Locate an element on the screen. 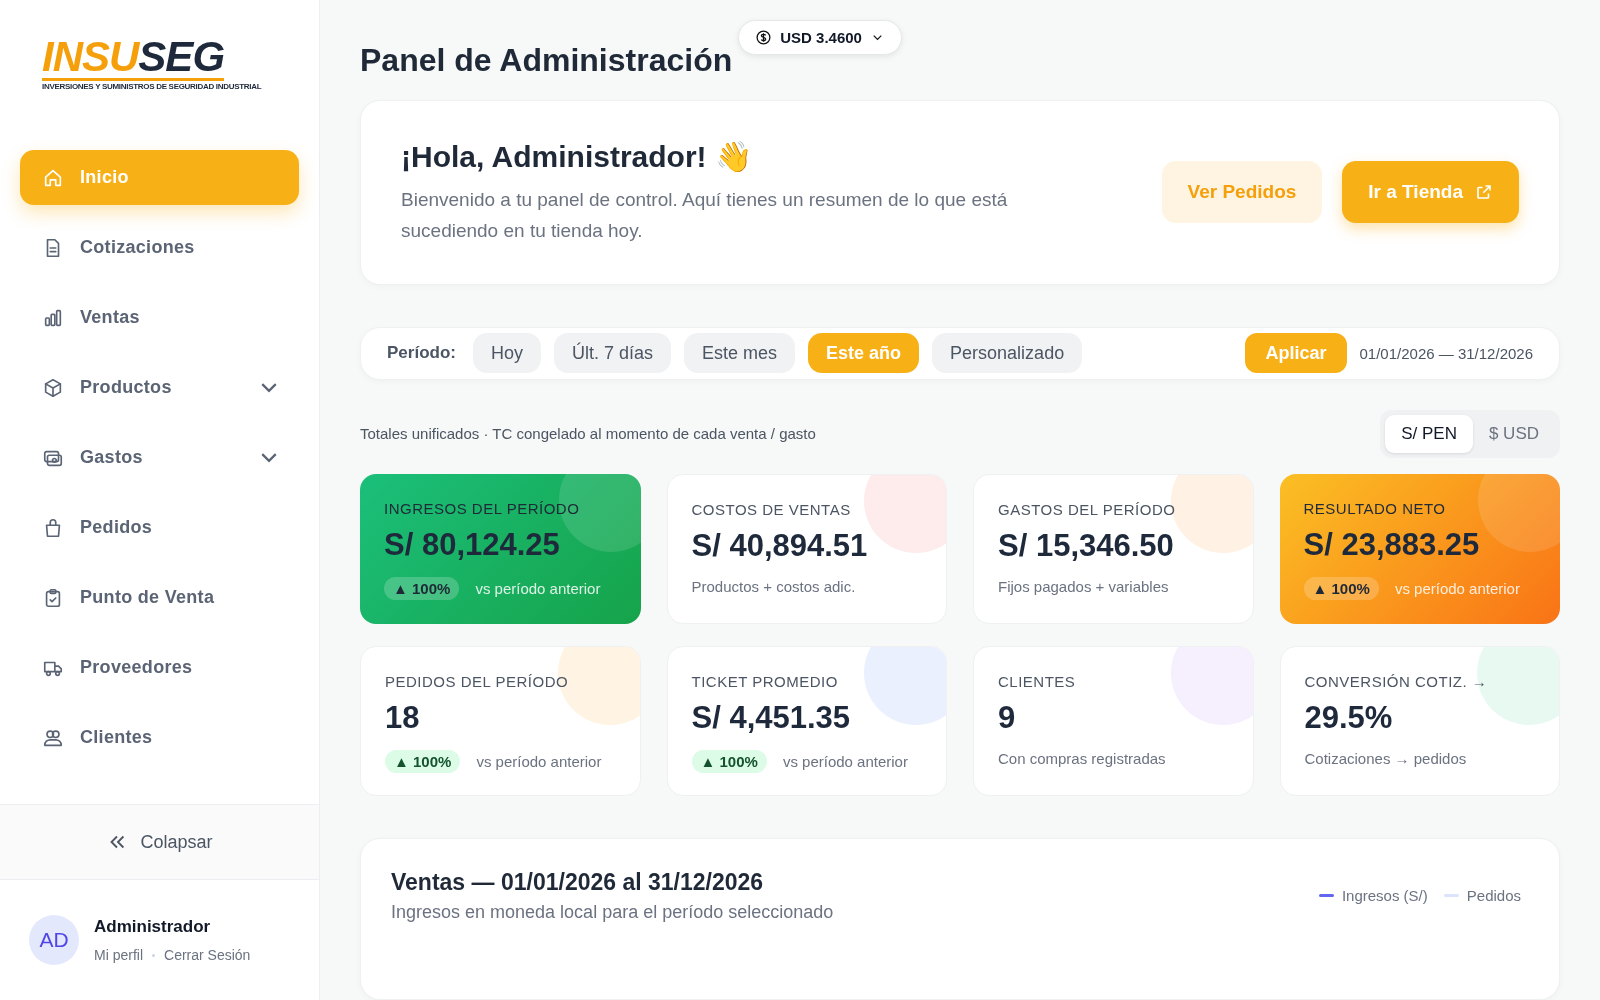  nav-item: Punto de Venta is located at coordinates (159, 597).